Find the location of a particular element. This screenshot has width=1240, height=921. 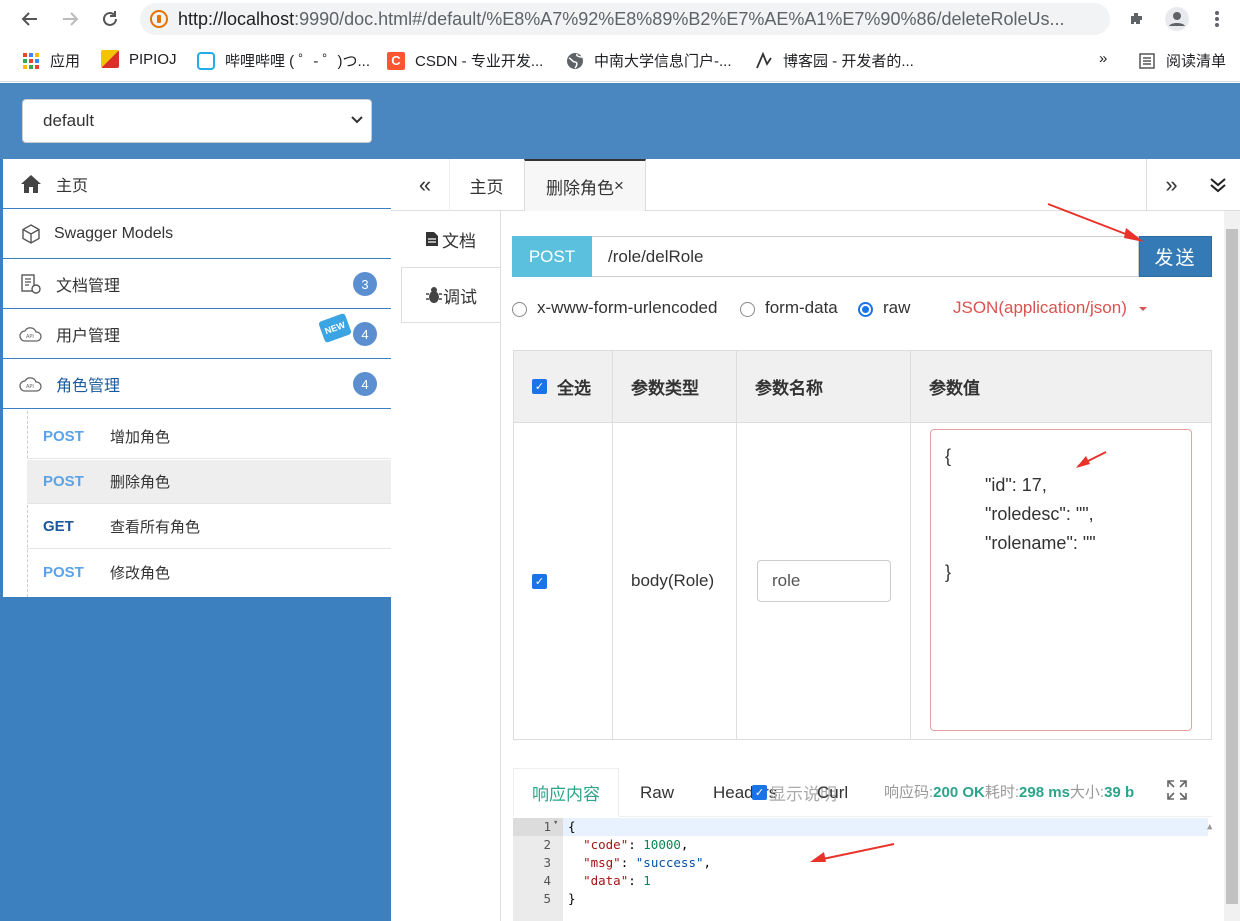

tab-label: Raw is located at coordinates (657, 792).